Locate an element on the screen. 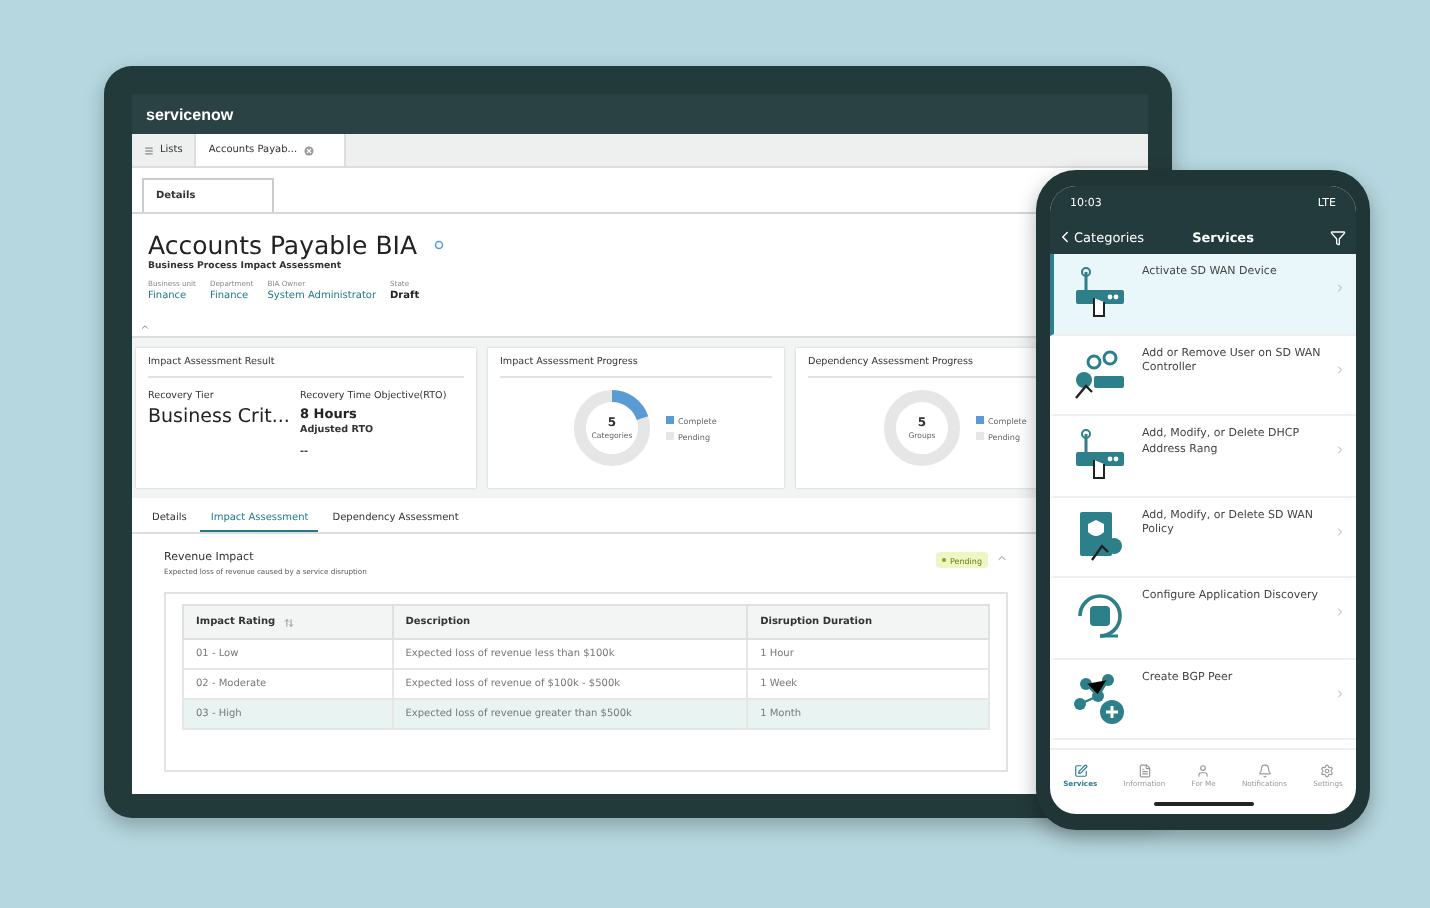 The width and height of the screenshot is (1430, 908). filter-icon is located at coordinates (1337, 237).